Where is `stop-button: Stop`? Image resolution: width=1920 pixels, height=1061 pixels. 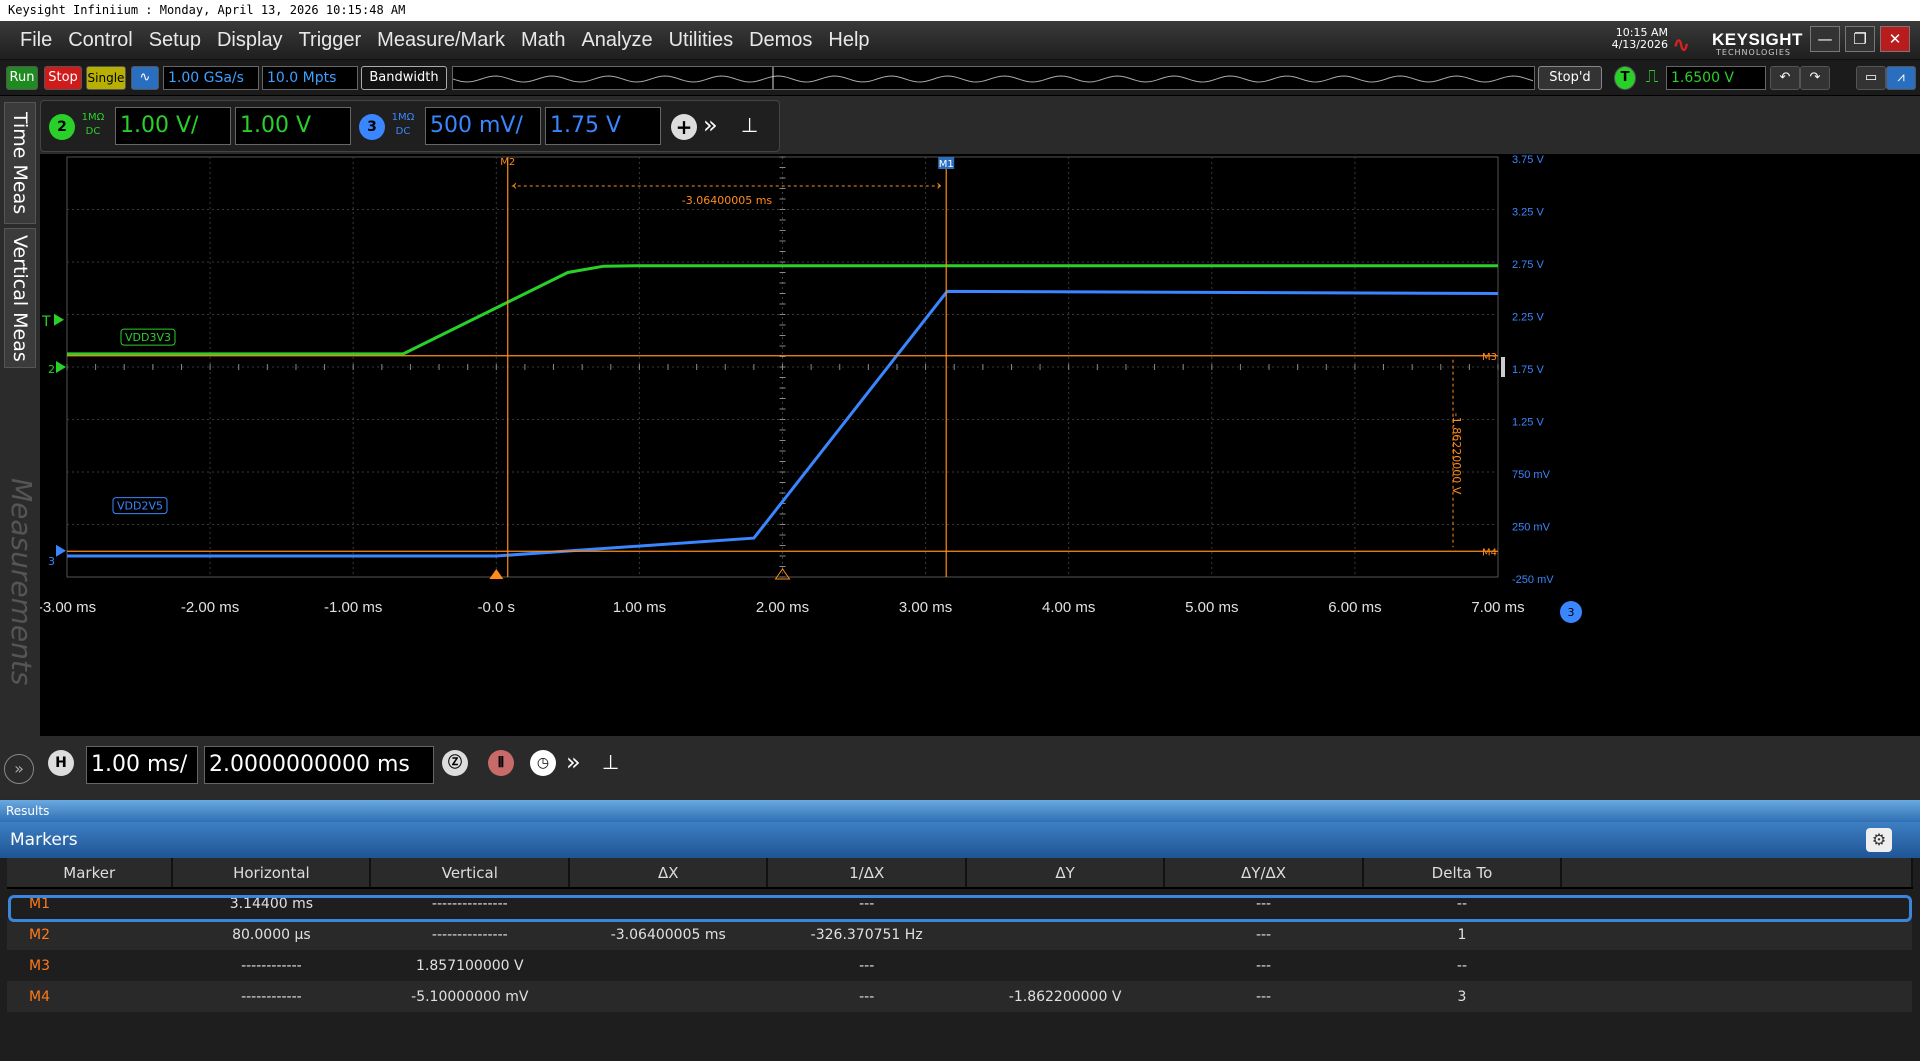 stop-button: Stop is located at coordinates (63, 78).